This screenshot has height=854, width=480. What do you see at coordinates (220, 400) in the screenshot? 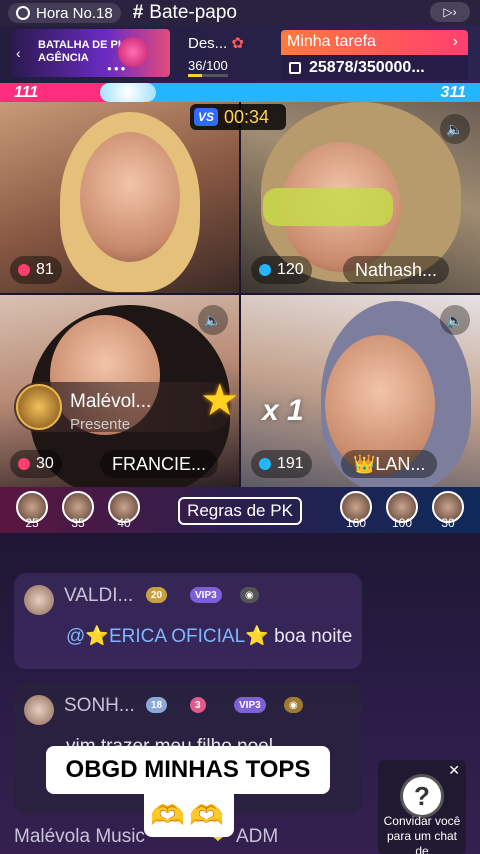
I see `star-gift-icon: ★` at bounding box center [220, 400].